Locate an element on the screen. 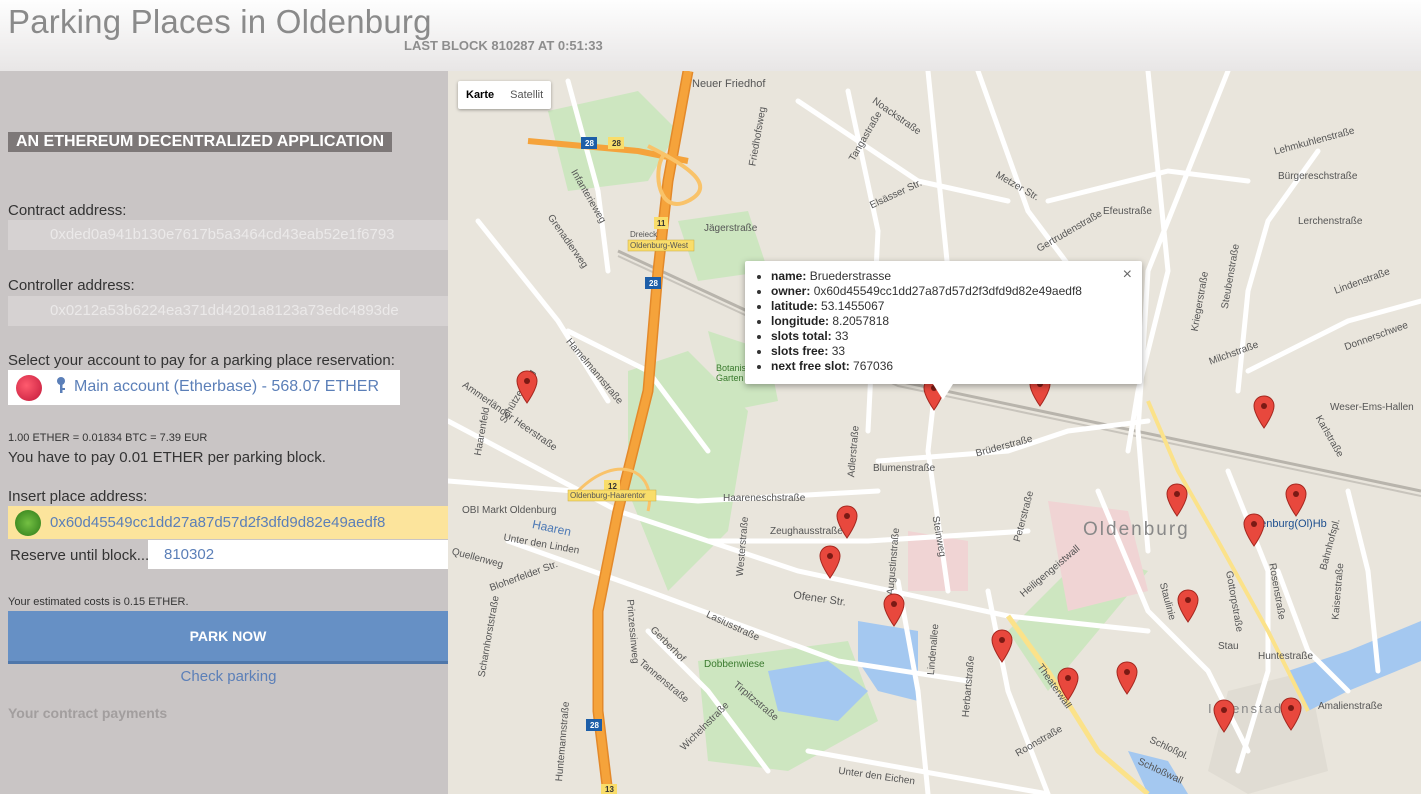 The image size is (1421, 794). street-label: Heiligengeistwall is located at coordinates (1050, 571).